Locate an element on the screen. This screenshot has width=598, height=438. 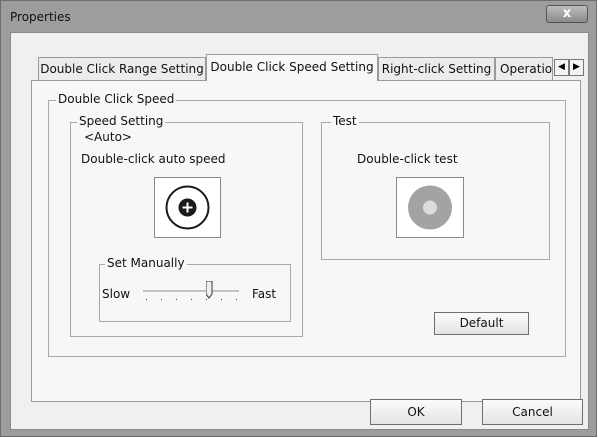
close-button: x is located at coordinates (567, 14).